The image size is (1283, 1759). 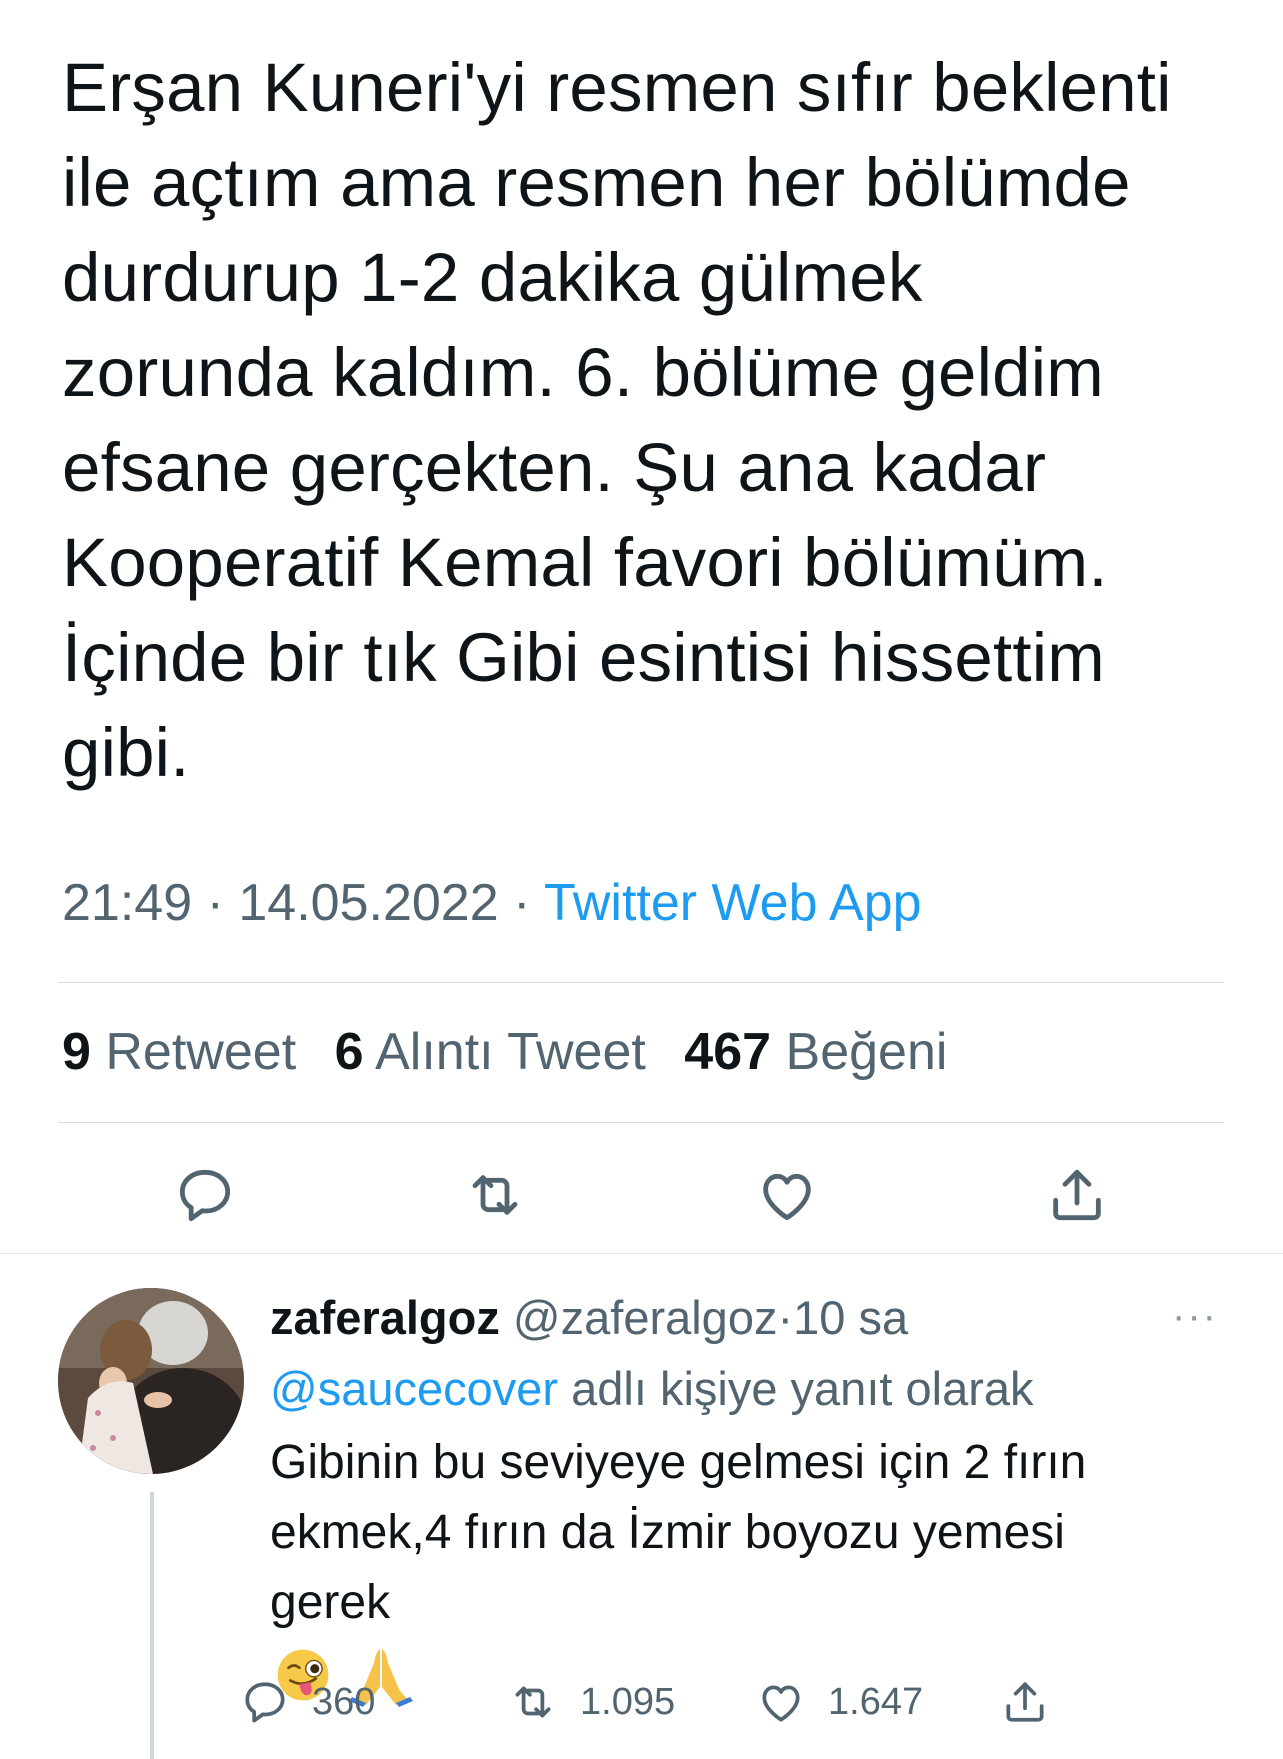 I want to click on reply-retweet-button: 1.095, so click(x=591, y=1702).